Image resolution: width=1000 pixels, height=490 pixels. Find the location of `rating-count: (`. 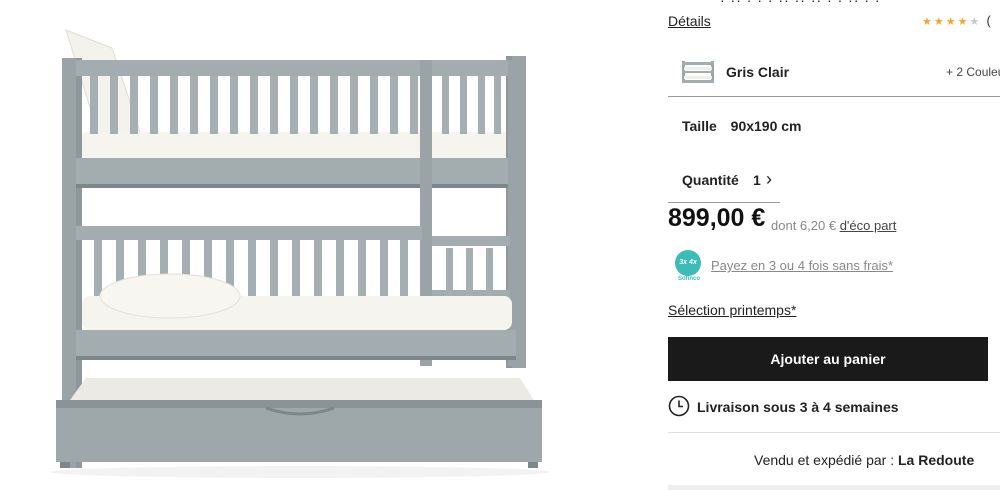

rating-count: ( is located at coordinates (988, 20).